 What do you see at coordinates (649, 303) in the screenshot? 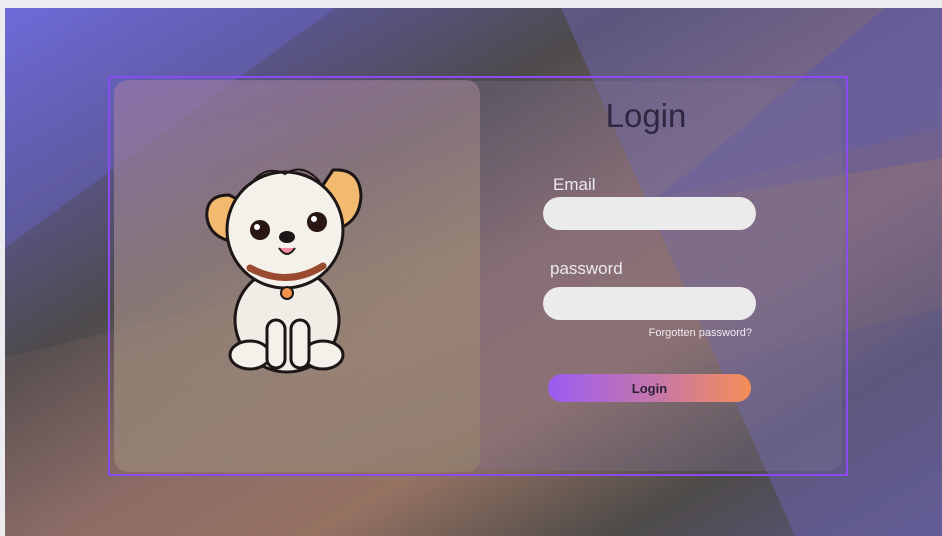
I see `password-field` at bounding box center [649, 303].